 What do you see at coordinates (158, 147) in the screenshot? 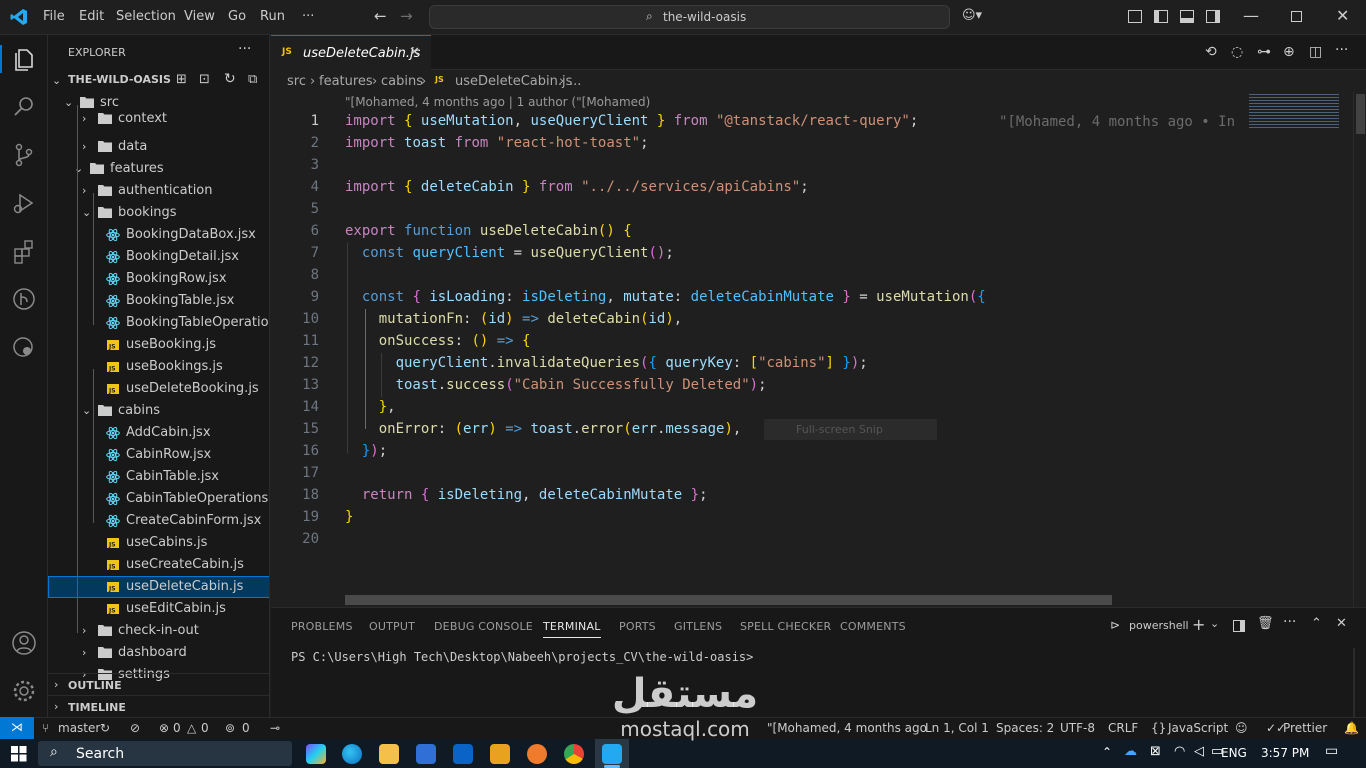
I see `tree-folder: › data` at bounding box center [158, 147].